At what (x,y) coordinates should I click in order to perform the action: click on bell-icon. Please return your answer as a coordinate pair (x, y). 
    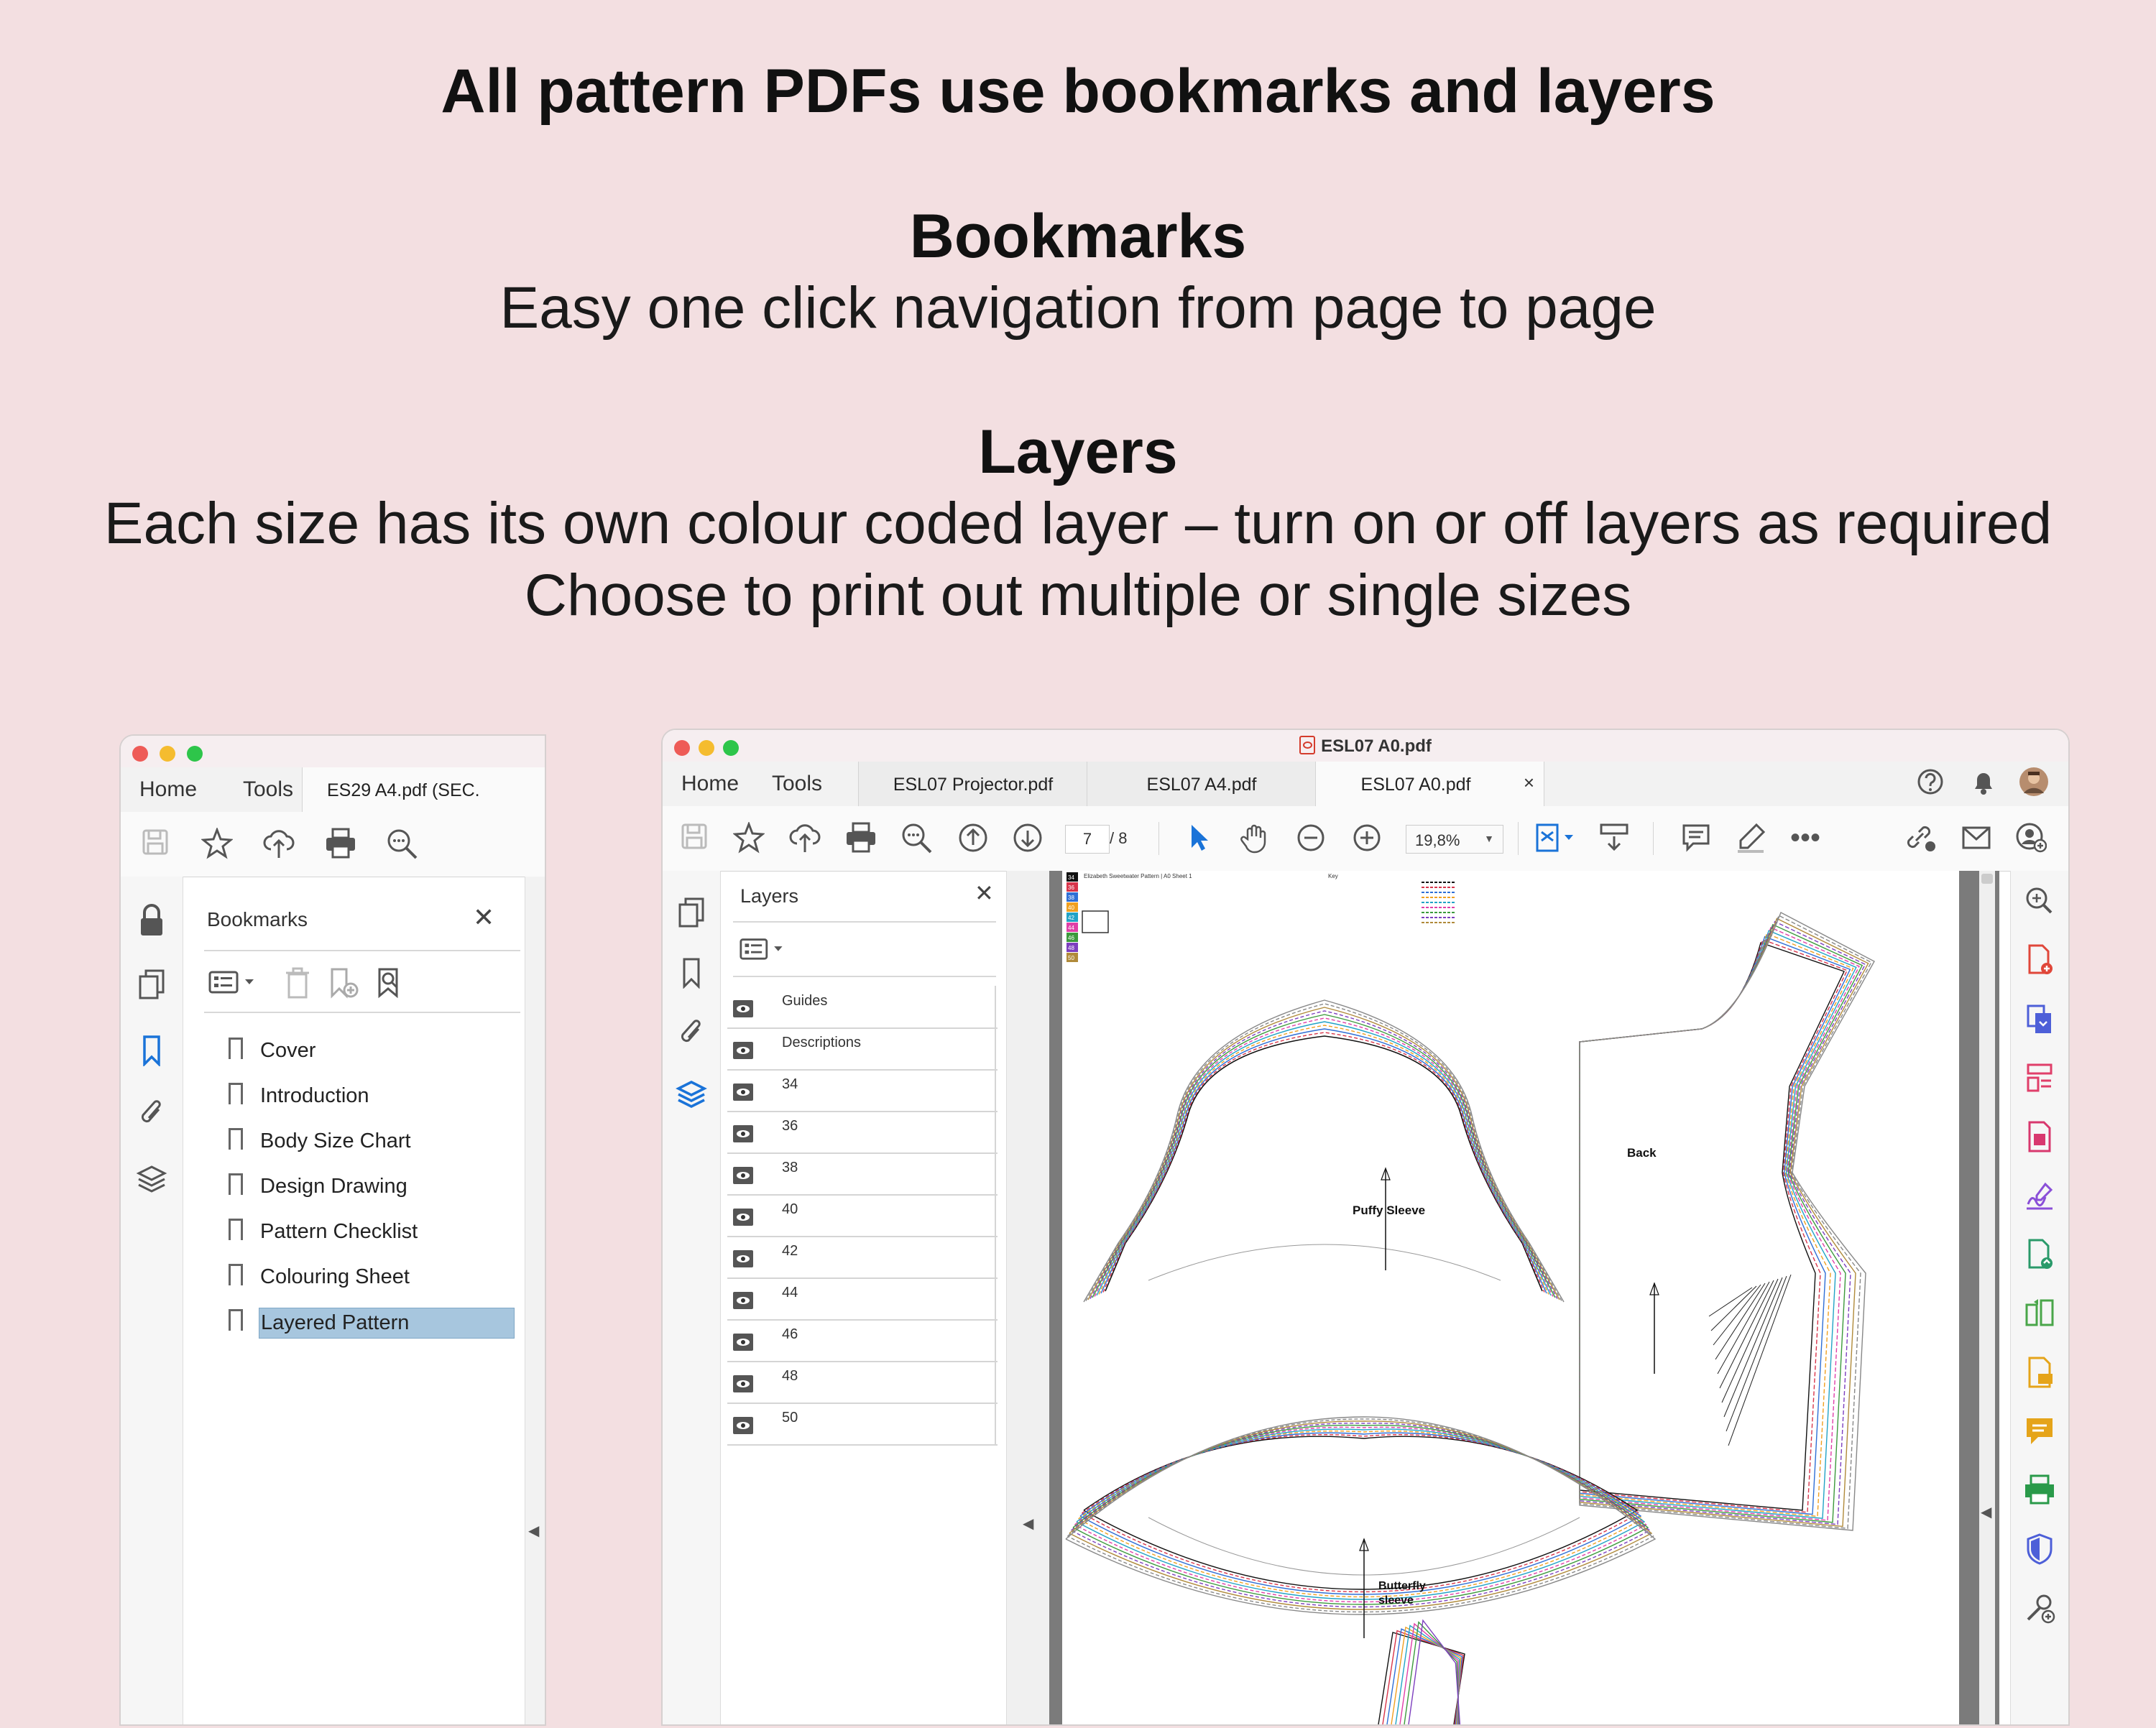
    Looking at the image, I should click on (1984, 782).